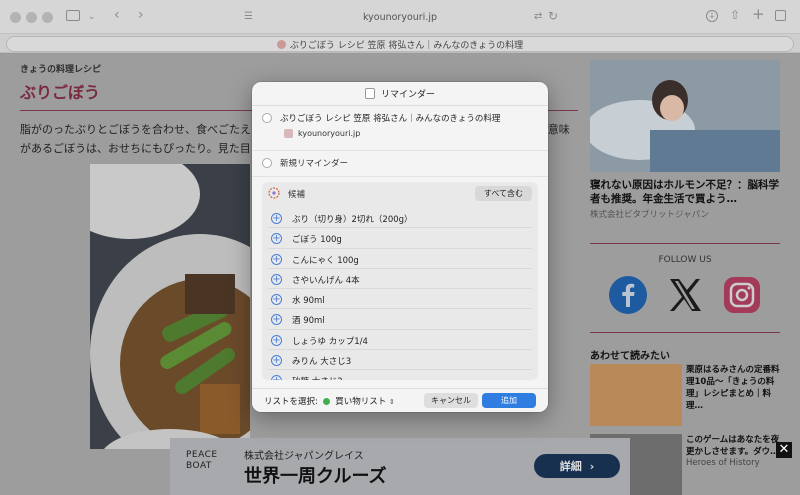 Image resolution: width=800 pixels, height=495 pixels. Describe the element at coordinates (73, 15) in the screenshot. I see `sidebar-toggle-icon` at that location.